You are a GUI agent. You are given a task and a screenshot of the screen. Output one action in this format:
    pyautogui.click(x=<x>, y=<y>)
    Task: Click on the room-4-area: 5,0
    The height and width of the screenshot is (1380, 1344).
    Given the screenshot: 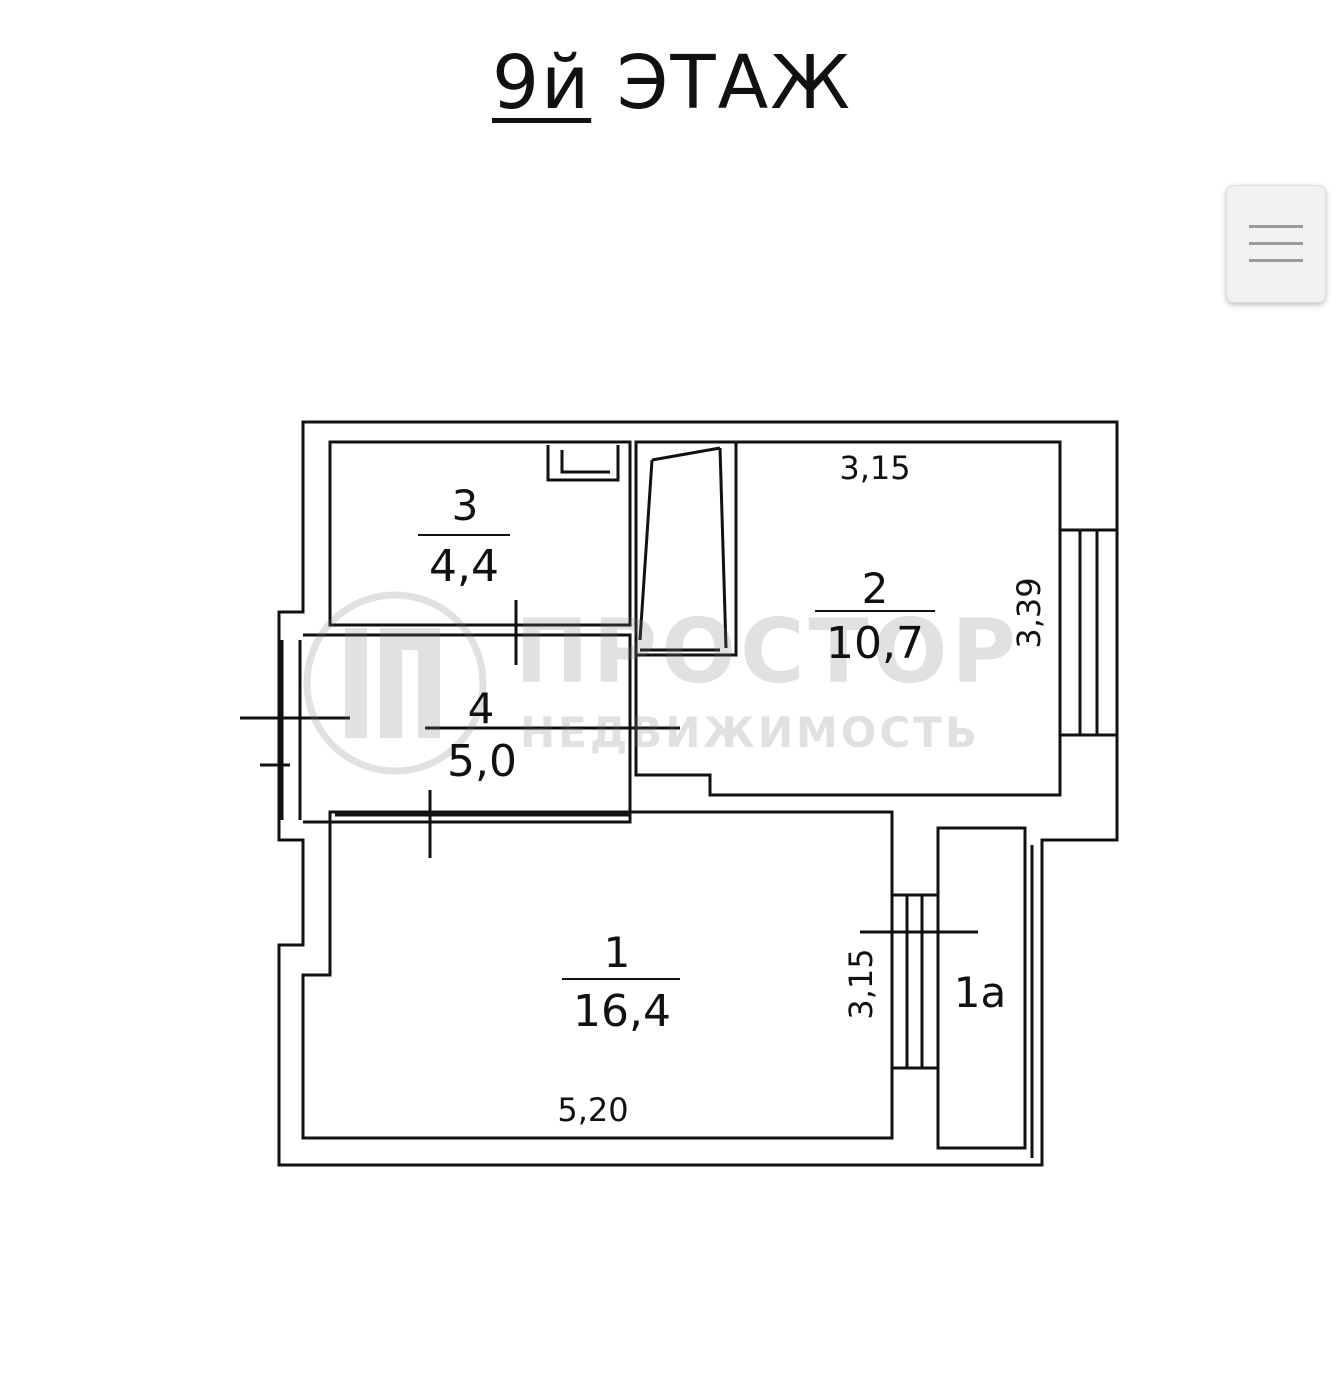 What is the action you would take?
    pyautogui.click(x=482, y=761)
    